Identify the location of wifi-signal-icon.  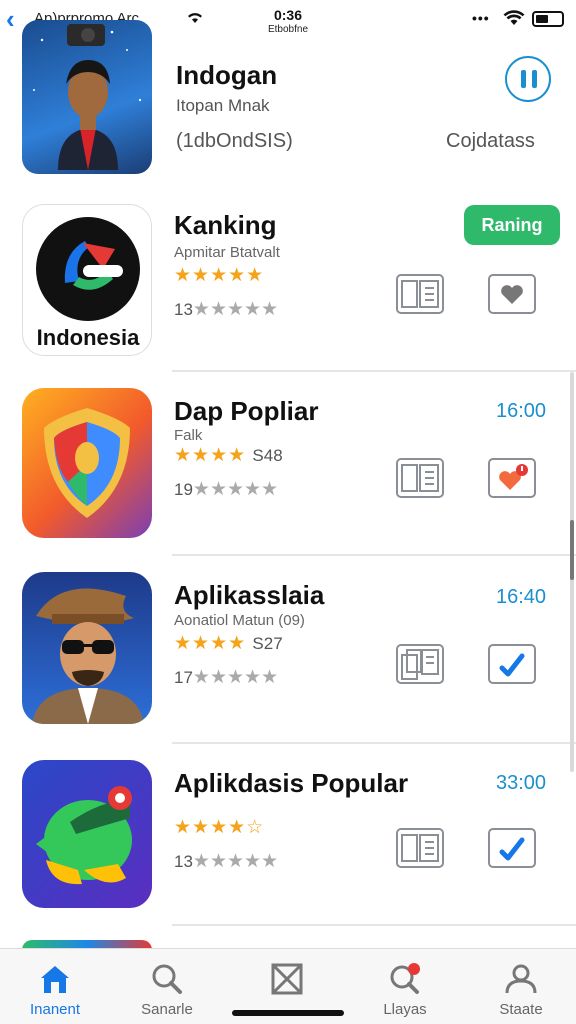
(514, 17).